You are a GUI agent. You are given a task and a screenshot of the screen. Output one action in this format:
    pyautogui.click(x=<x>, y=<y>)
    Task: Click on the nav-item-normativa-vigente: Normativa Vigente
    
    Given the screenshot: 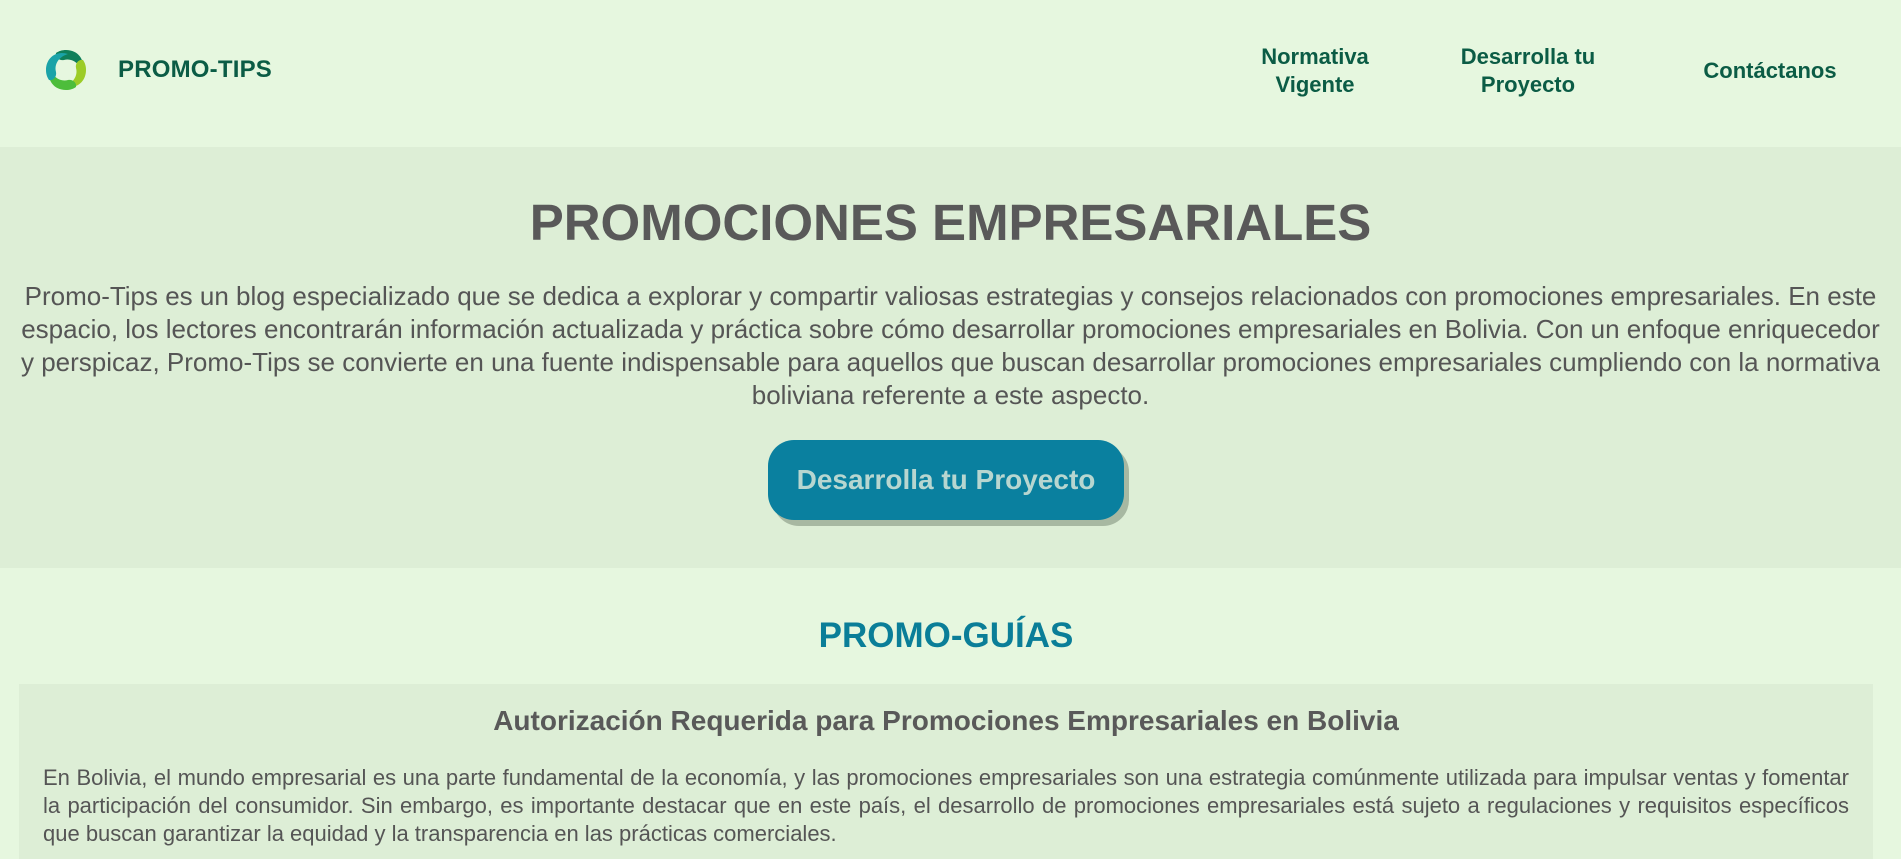 What is the action you would take?
    pyautogui.click(x=1315, y=71)
    